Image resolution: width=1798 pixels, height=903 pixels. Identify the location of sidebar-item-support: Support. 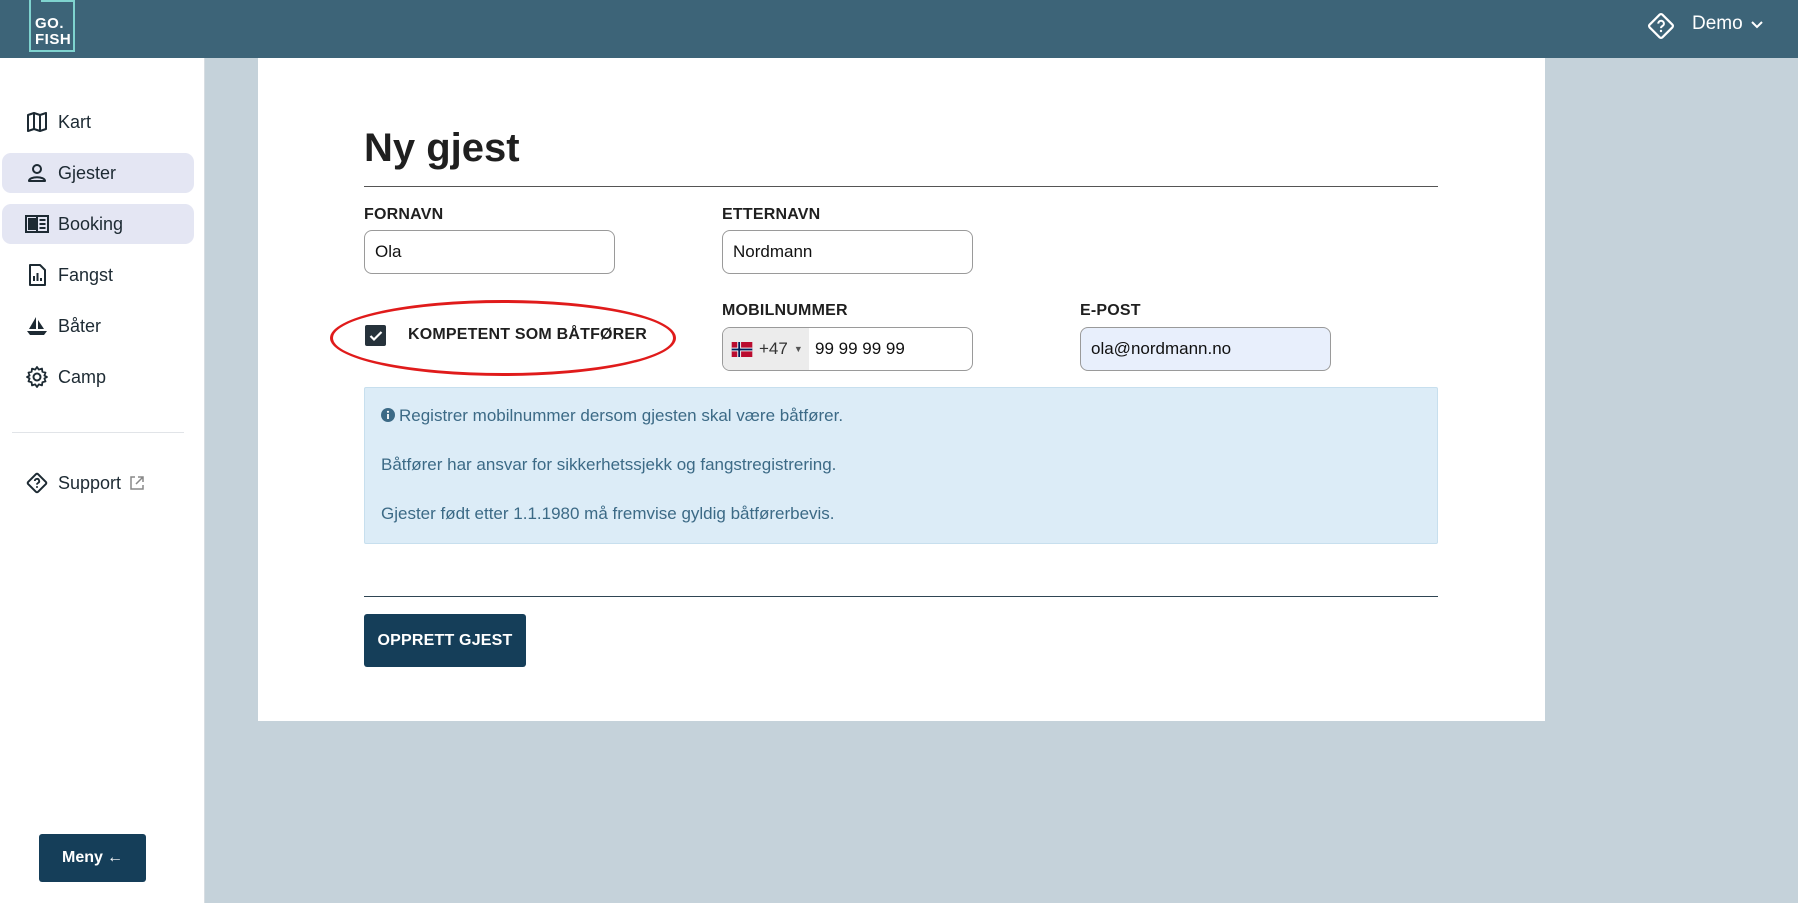
(98, 483).